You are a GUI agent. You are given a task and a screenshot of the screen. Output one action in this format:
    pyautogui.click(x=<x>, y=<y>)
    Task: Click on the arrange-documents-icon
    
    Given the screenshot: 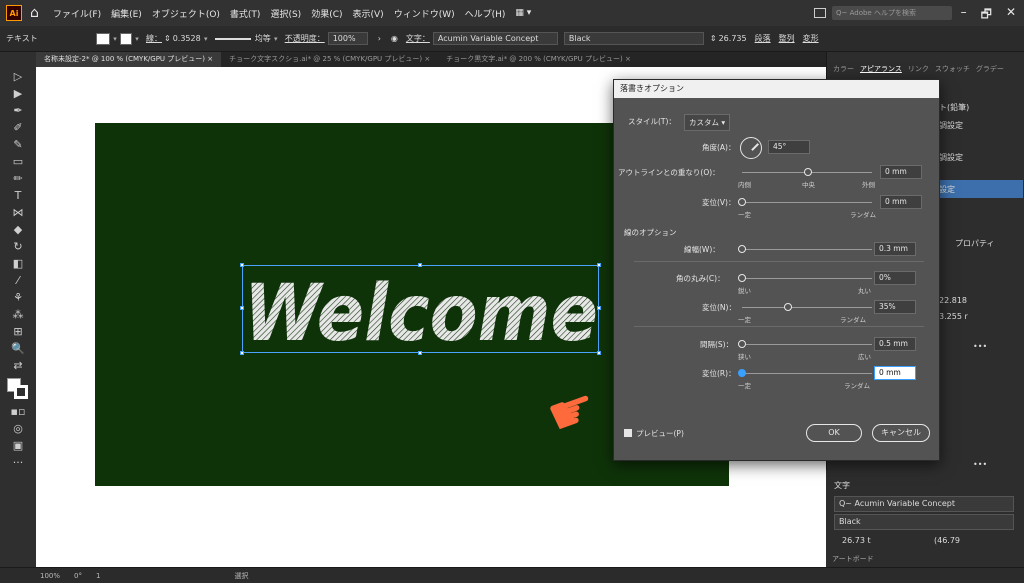 What is the action you would take?
    pyautogui.click(x=820, y=13)
    